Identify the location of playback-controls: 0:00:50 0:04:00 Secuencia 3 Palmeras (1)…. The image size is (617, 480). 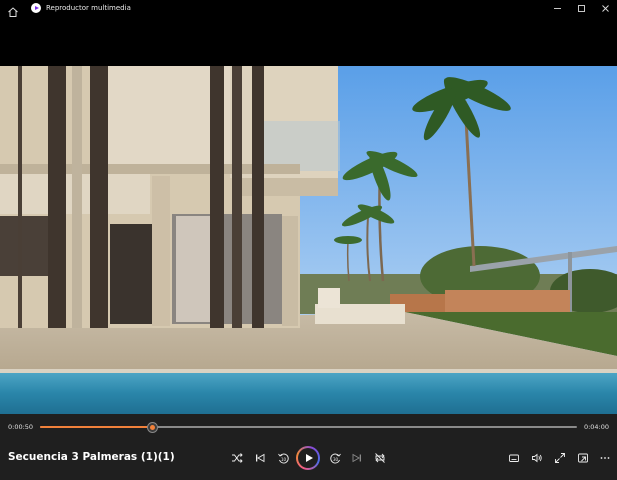
(308, 447).